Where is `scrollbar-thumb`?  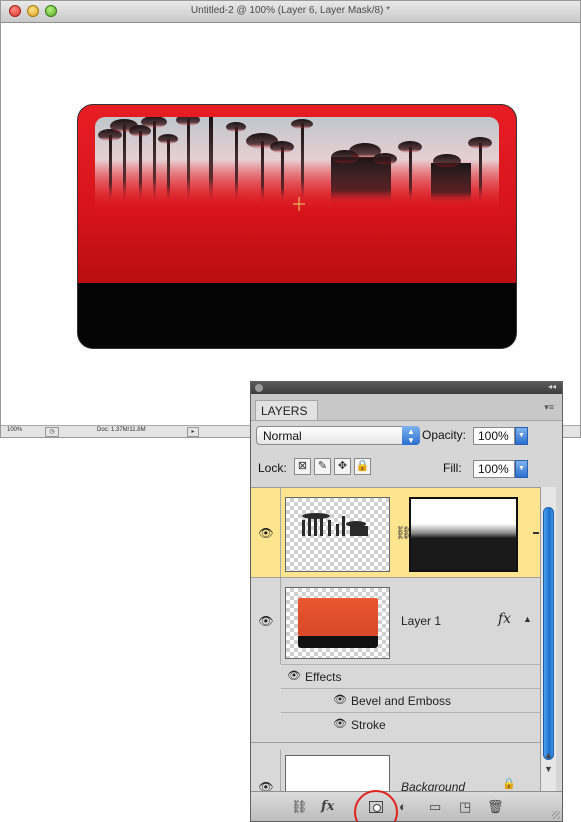 scrollbar-thumb is located at coordinates (548, 633).